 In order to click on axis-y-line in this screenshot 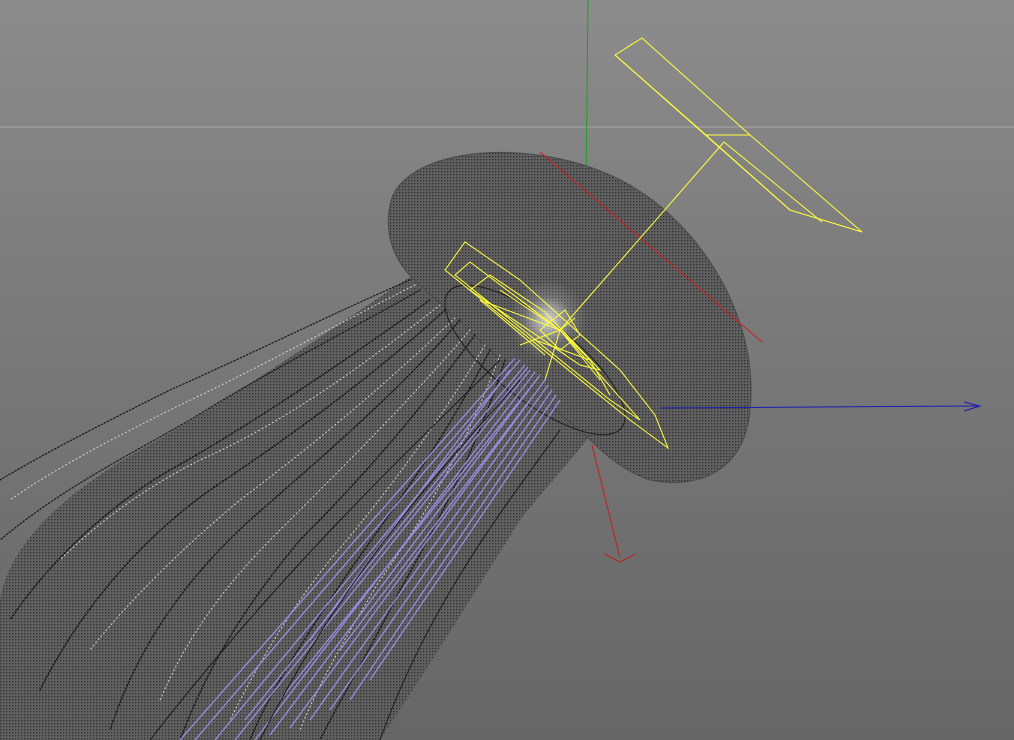, I will do `click(587, 95)`.